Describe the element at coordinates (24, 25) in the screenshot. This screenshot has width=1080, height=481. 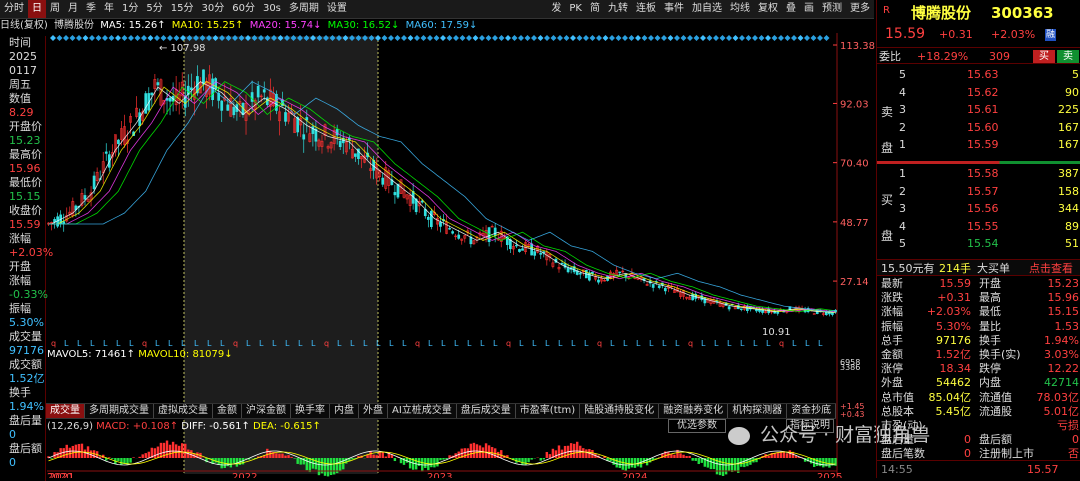
I see `chart-type-label: 日线(复权)` at that location.